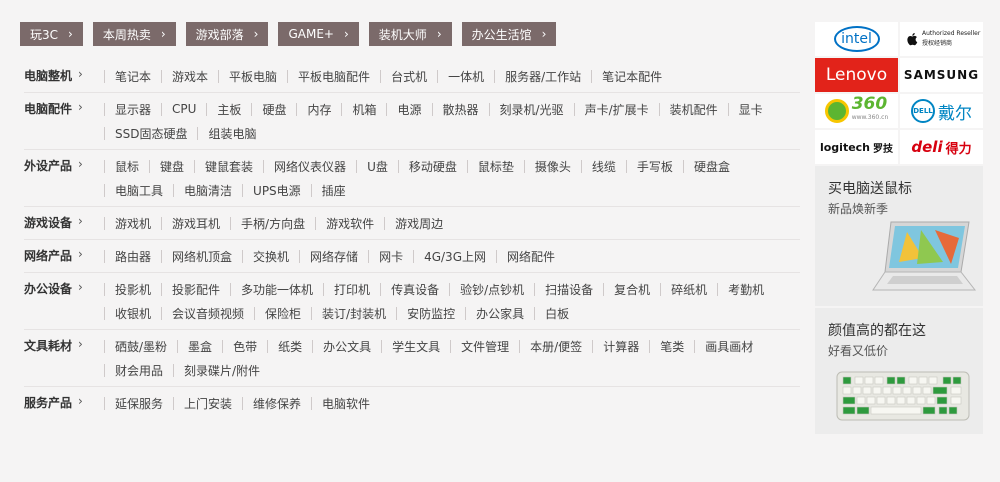 The width and height of the screenshot is (1000, 482). Describe the element at coordinates (277, 289) in the screenshot. I see `category-link: 多功能一体机` at that location.